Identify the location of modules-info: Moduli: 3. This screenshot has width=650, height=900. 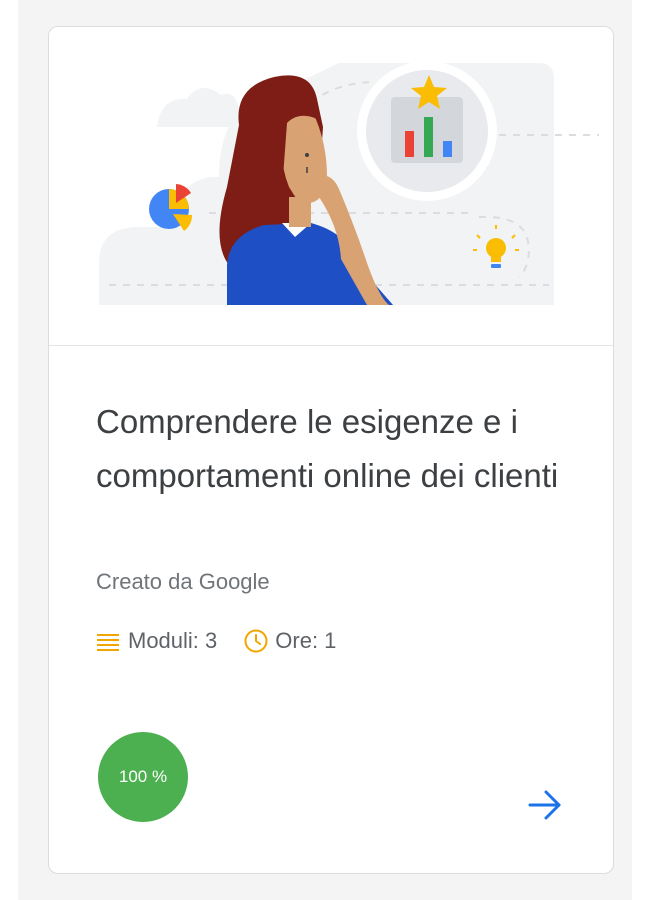
(156, 641).